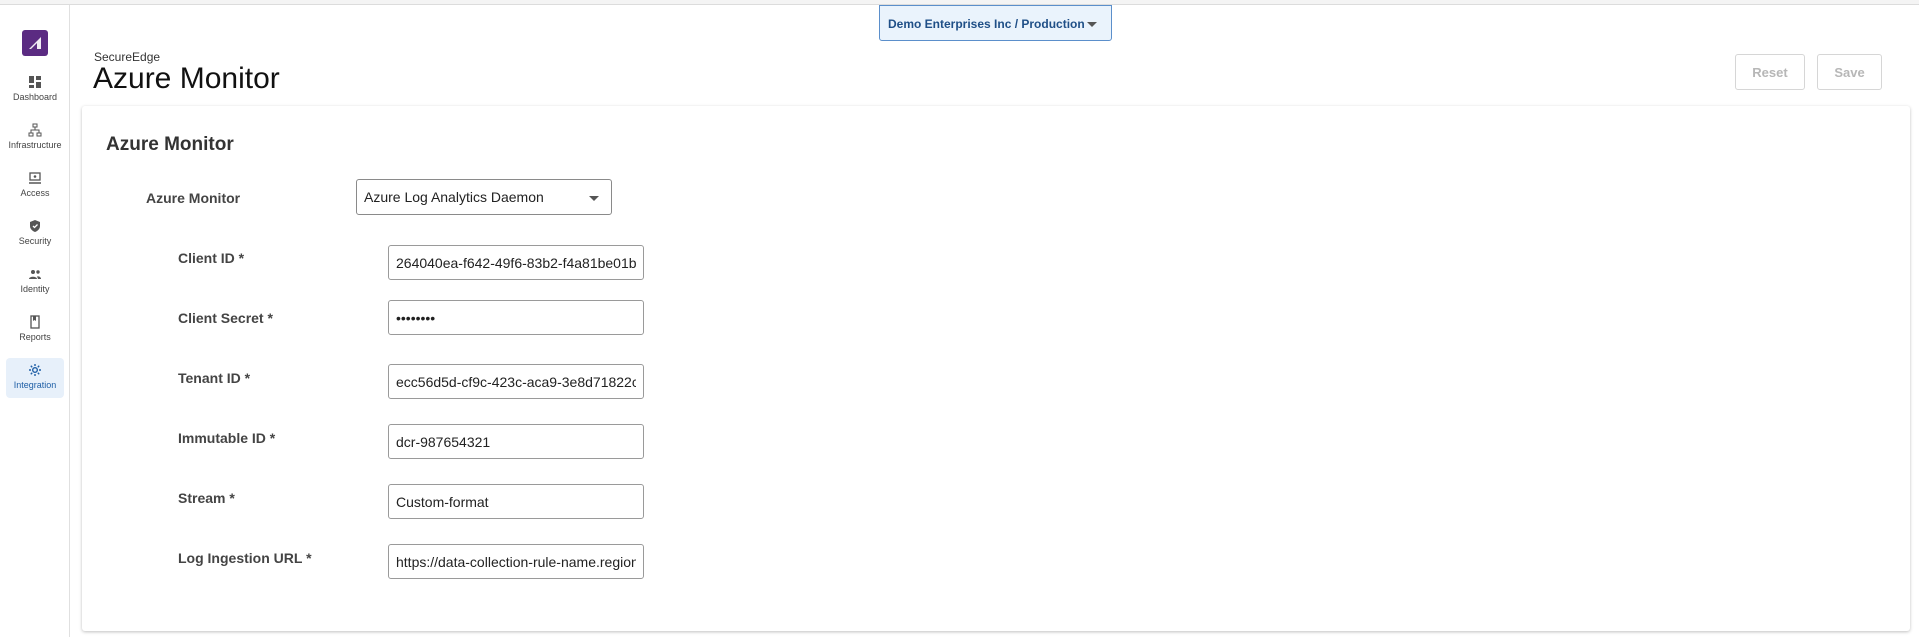  What do you see at coordinates (454, 197) in the screenshot?
I see `select-value: Azure Log Analytics Daemon` at bounding box center [454, 197].